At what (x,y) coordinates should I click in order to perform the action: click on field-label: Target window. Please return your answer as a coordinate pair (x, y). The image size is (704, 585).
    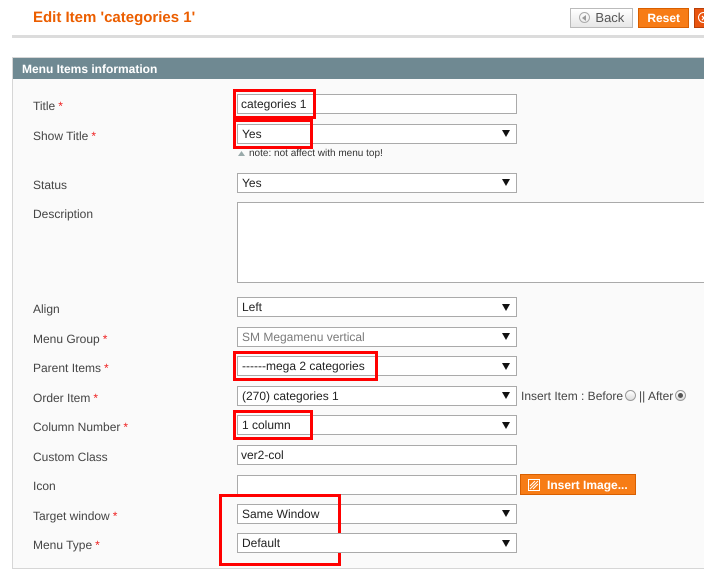
    Looking at the image, I should click on (71, 516).